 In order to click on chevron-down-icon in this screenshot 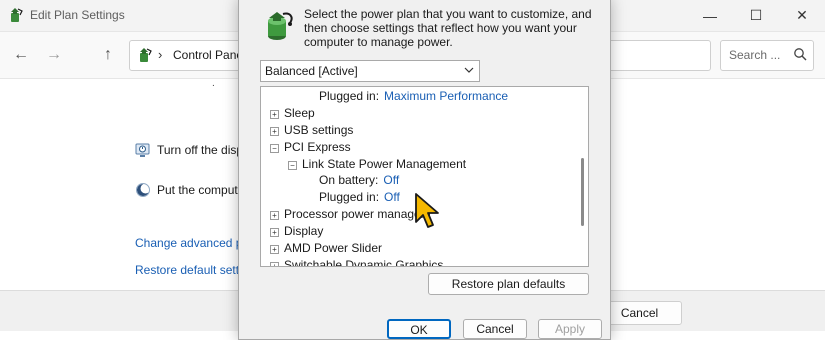, I will do `click(469, 70)`.